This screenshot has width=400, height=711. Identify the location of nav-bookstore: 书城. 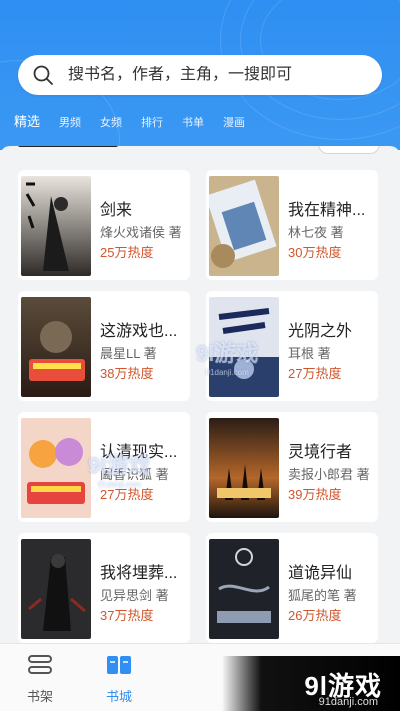
(119, 679).